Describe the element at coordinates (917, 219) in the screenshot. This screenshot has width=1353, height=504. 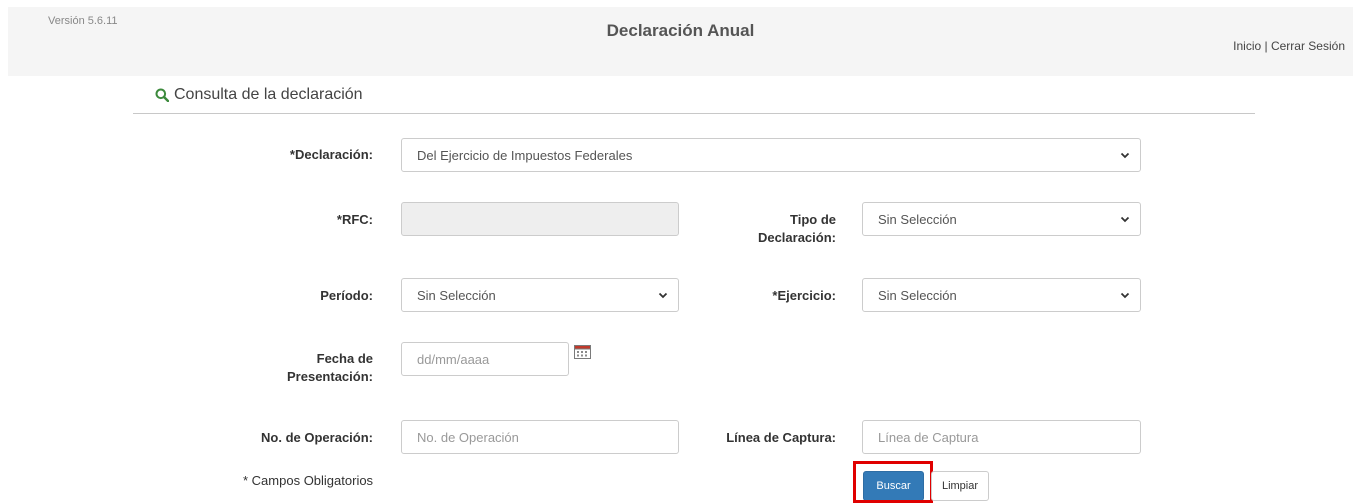
I see `tipo-declaracion-value: Sin Selección` at that location.